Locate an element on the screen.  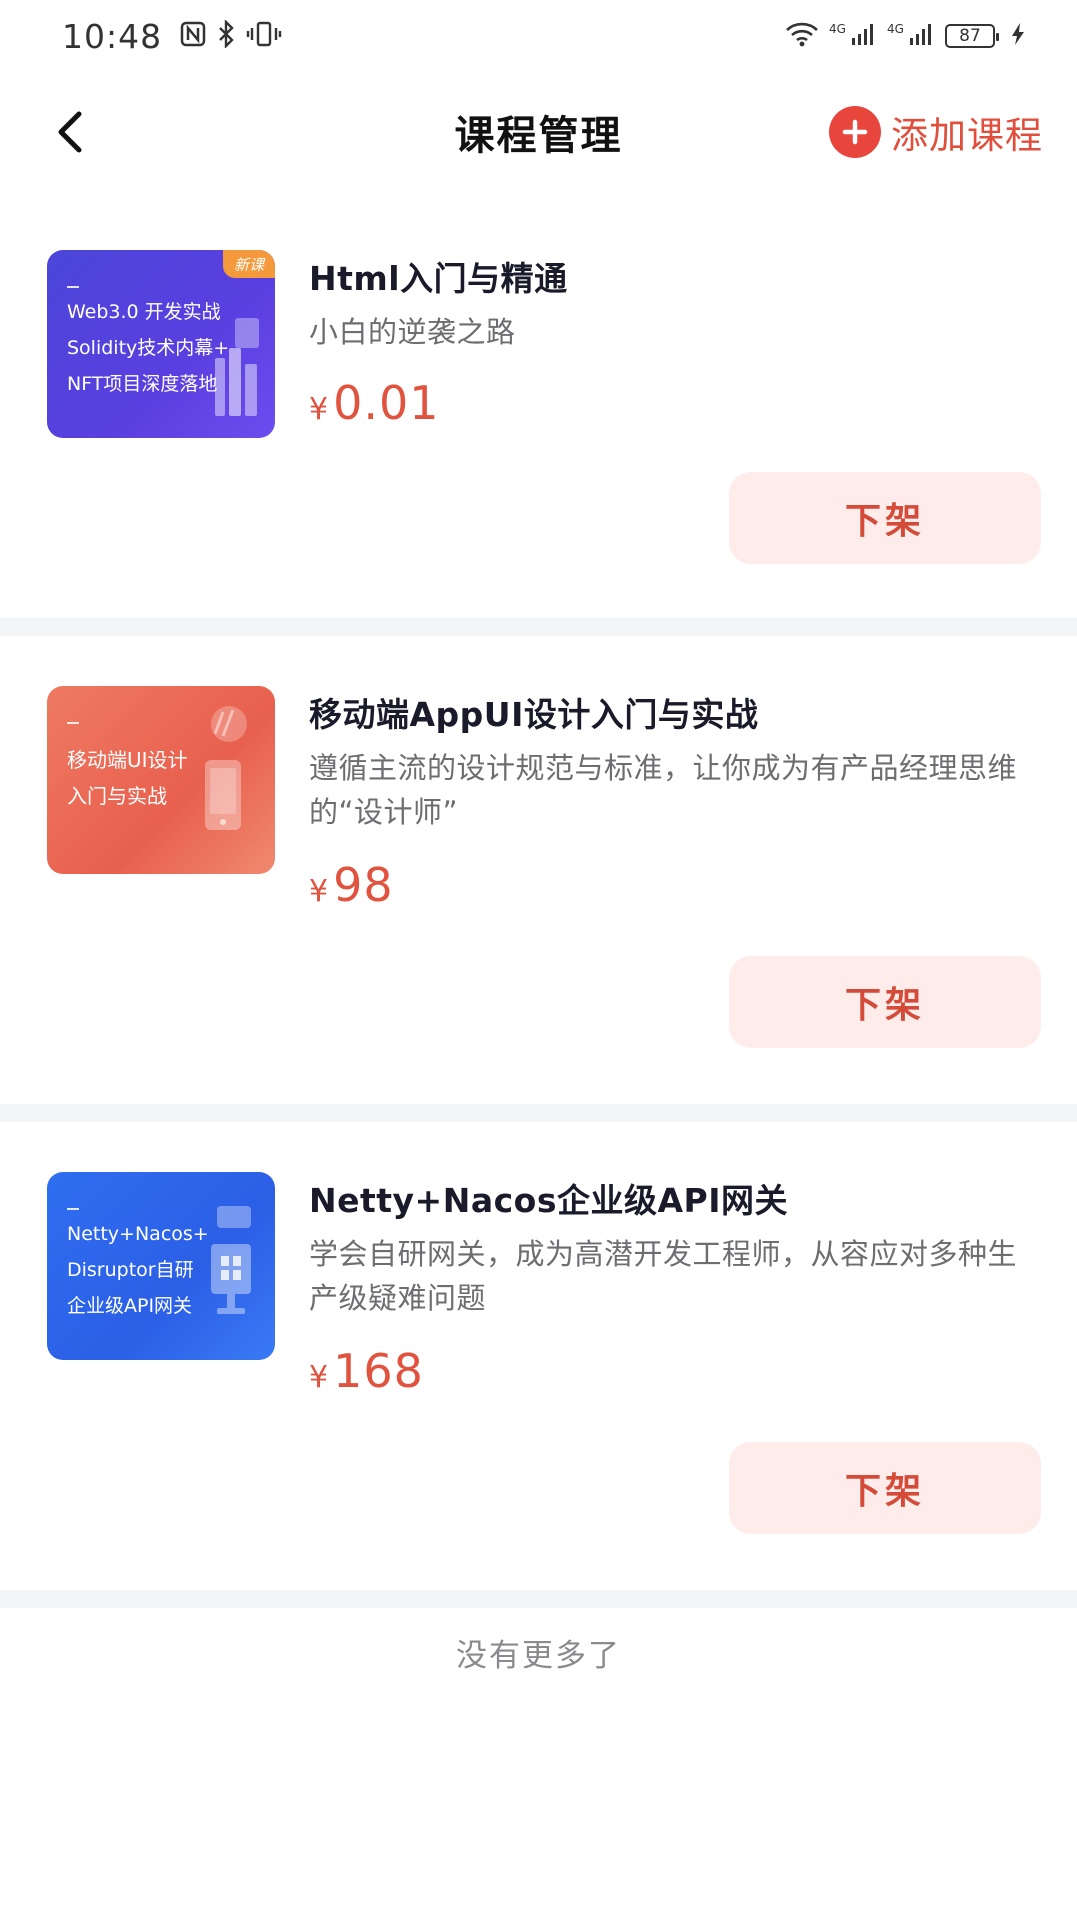
back-button is located at coordinates (70, 132).